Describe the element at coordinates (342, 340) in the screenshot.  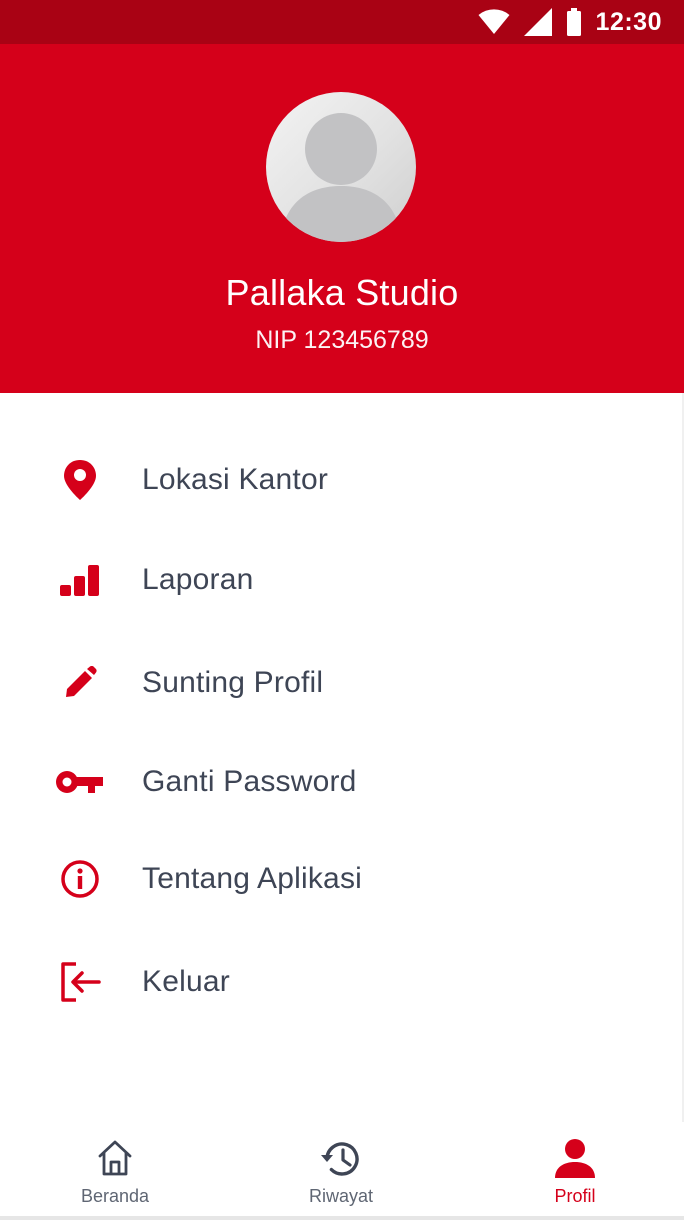
I see `user-nip: NIP 123456789` at that location.